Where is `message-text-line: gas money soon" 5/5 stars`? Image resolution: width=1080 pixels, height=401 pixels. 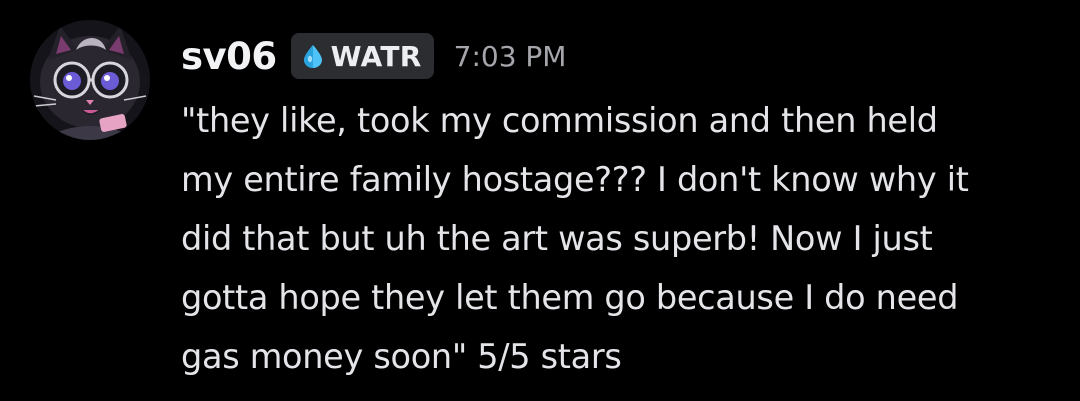 message-text-line: gas money soon" 5/5 stars is located at coordinates (401, 356).